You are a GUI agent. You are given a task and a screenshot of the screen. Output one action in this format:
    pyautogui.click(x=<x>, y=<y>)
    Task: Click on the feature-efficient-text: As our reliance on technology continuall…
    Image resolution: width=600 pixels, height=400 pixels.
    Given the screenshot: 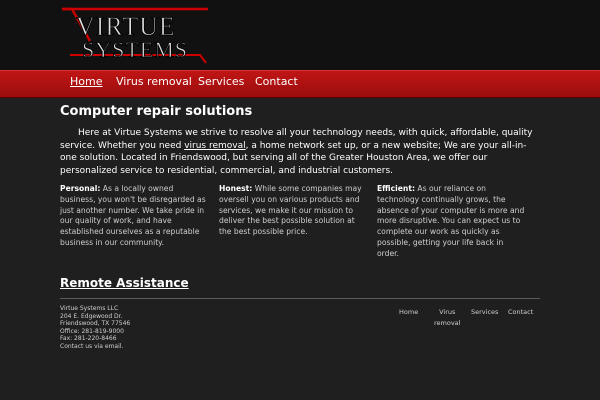 What is the action you would take?
    pyautogui.click(x=451, y=221)
    